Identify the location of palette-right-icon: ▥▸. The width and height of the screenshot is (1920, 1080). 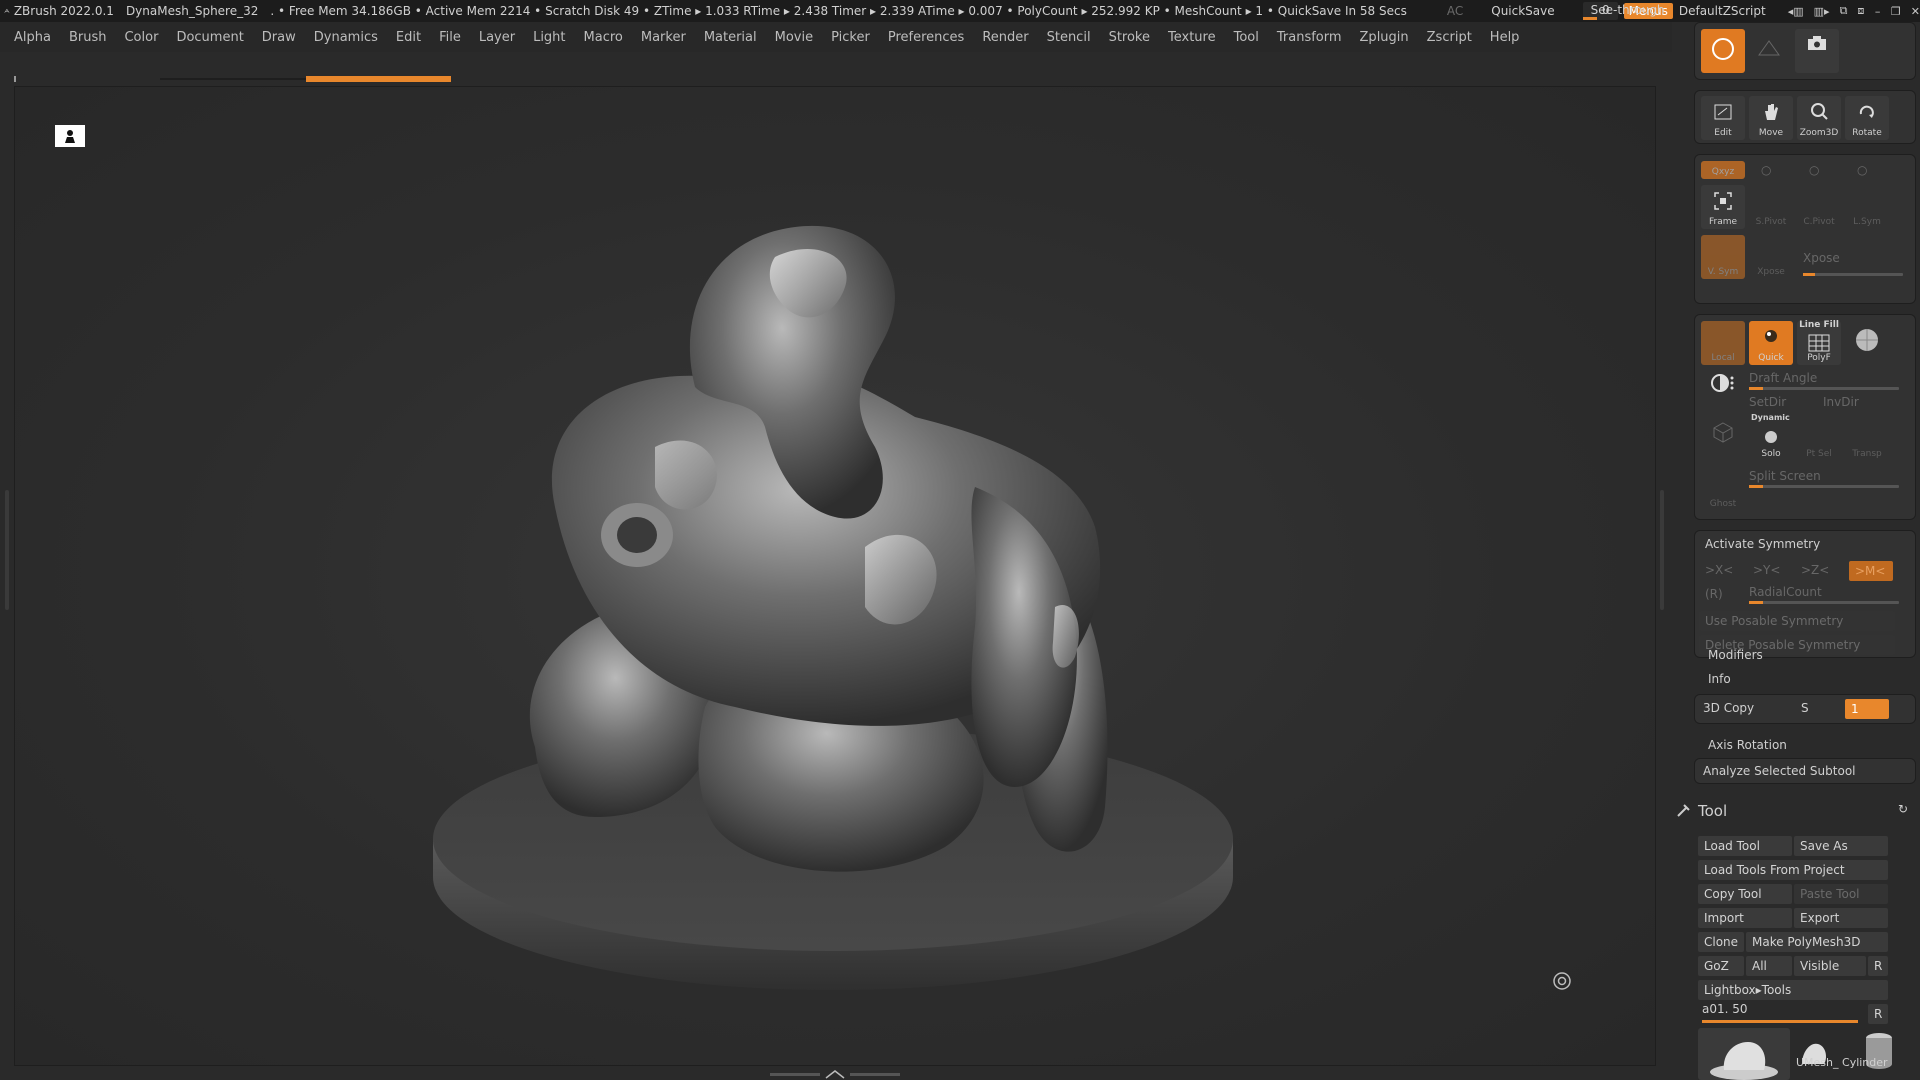
(1822, 11).